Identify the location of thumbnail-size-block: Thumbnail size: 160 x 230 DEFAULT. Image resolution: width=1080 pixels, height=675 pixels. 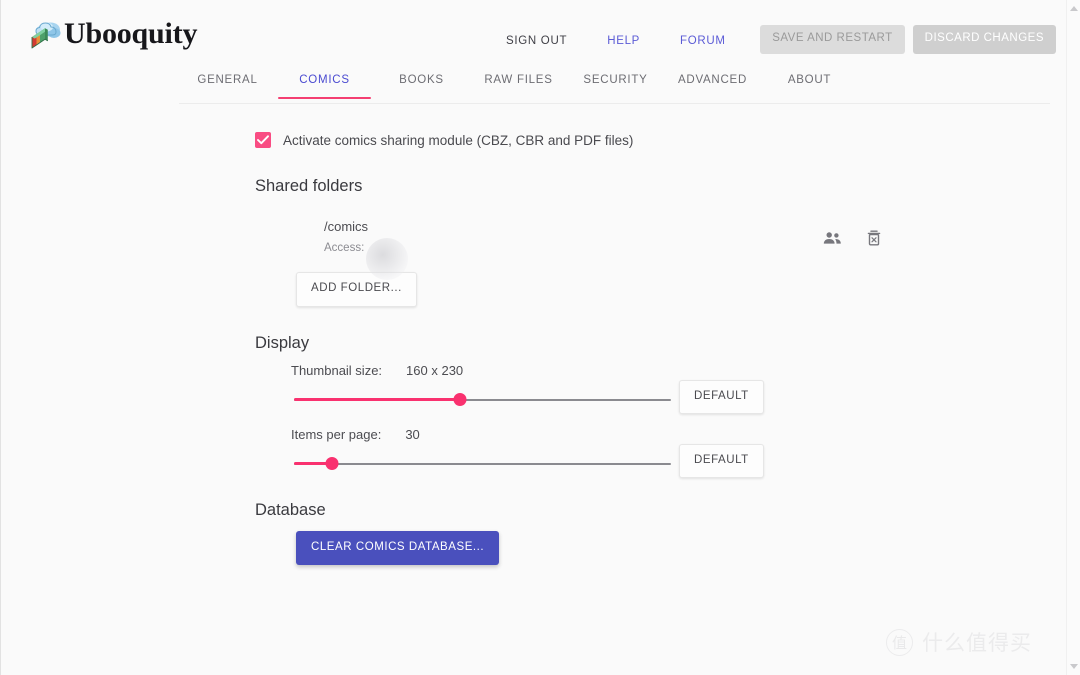
(540, 388).